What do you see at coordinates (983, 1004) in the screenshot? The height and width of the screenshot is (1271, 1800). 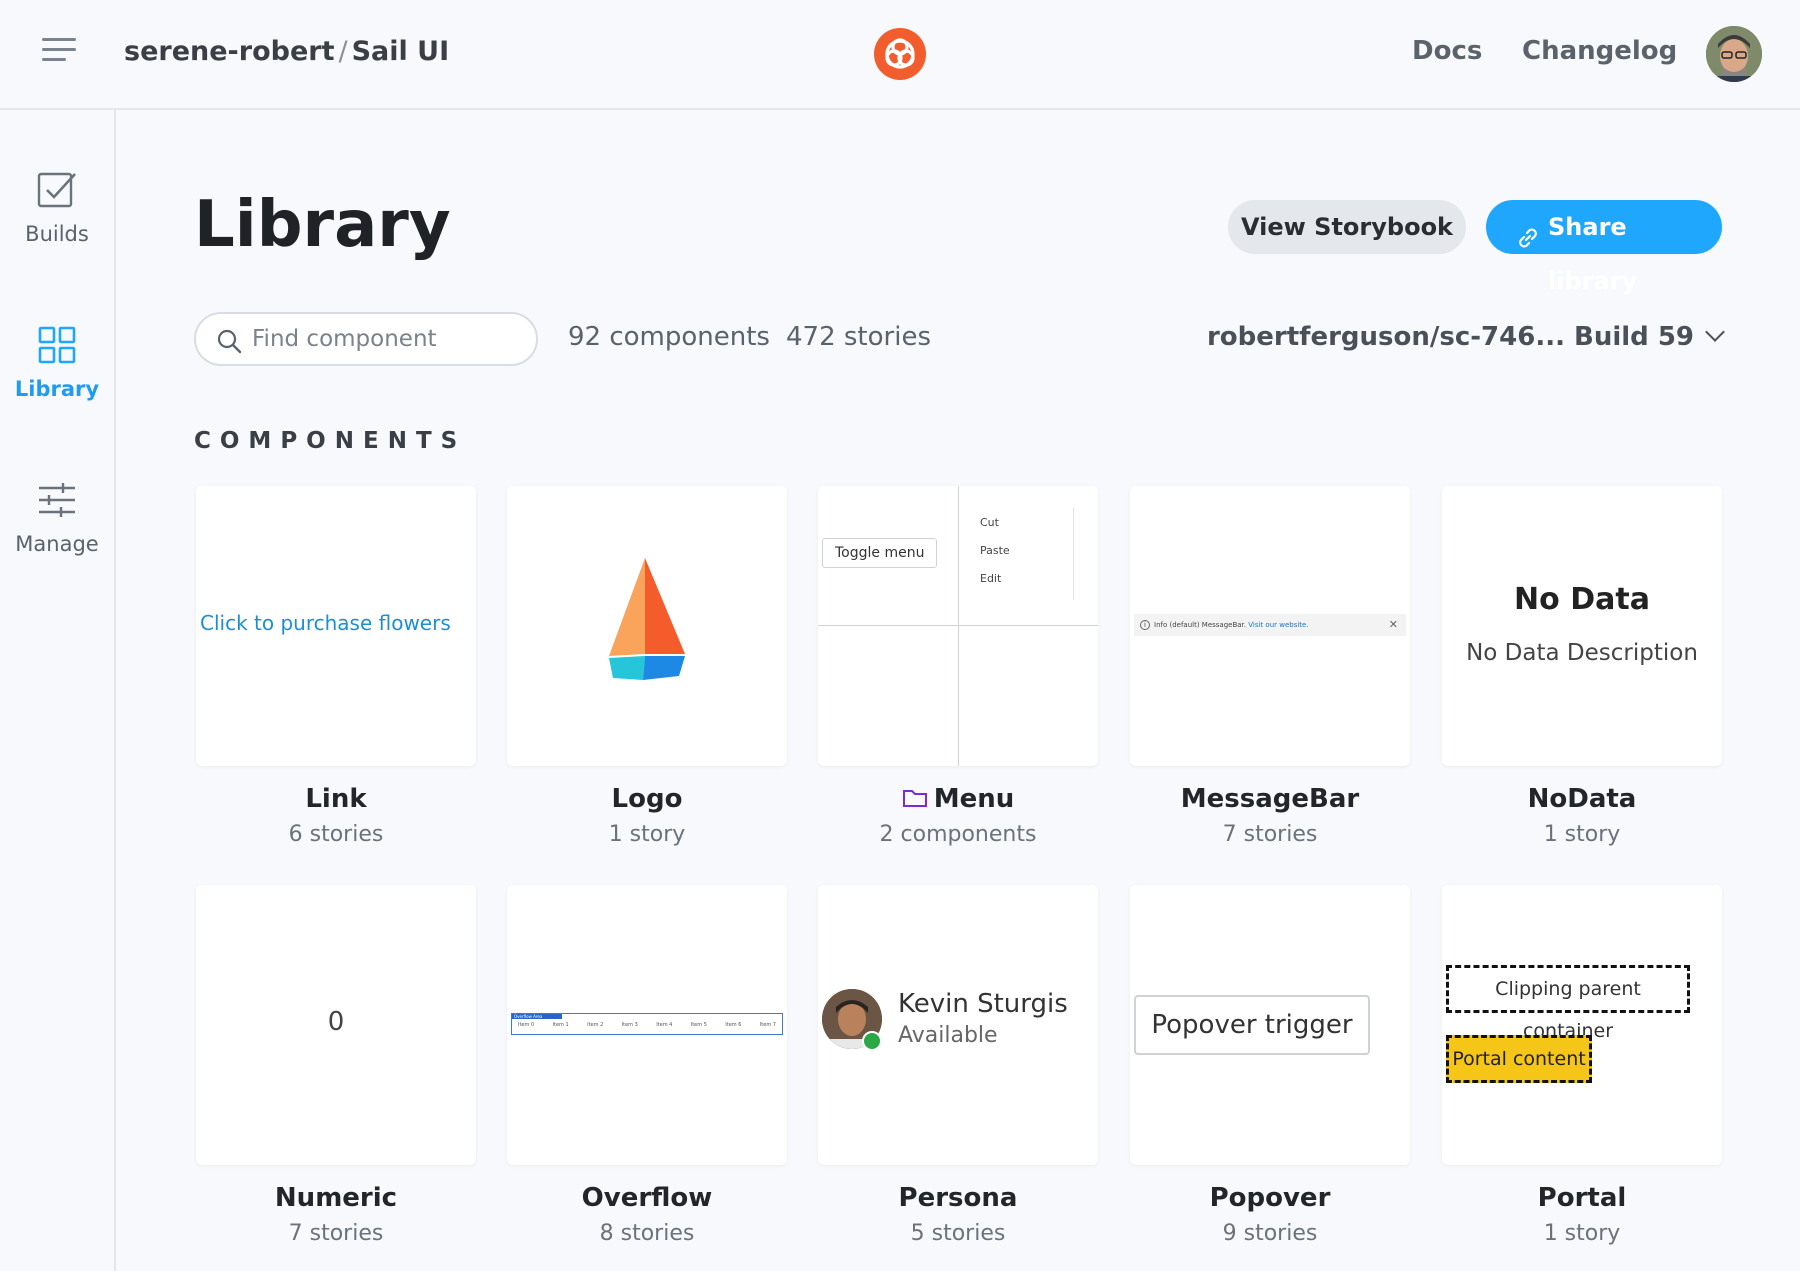 I see `preview-persona-name: Kevin Sturgis` at bounding box center [983, 1004].